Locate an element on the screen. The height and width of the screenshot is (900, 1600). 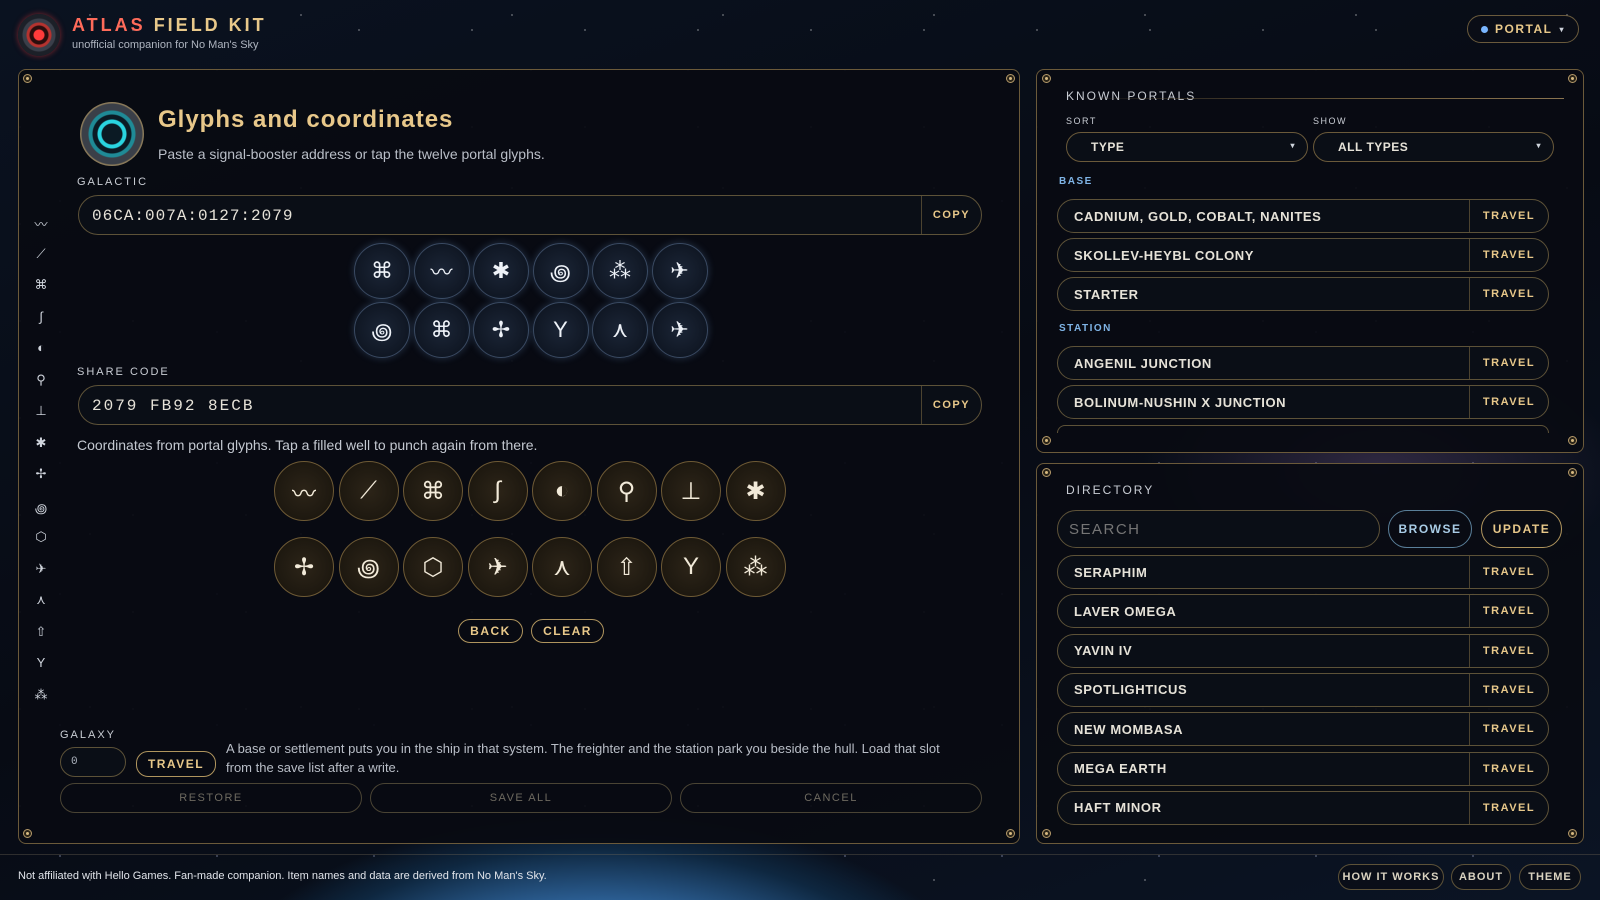
portal-menu-button: PORTAL ▾ is located at coordinates (1523, 29).